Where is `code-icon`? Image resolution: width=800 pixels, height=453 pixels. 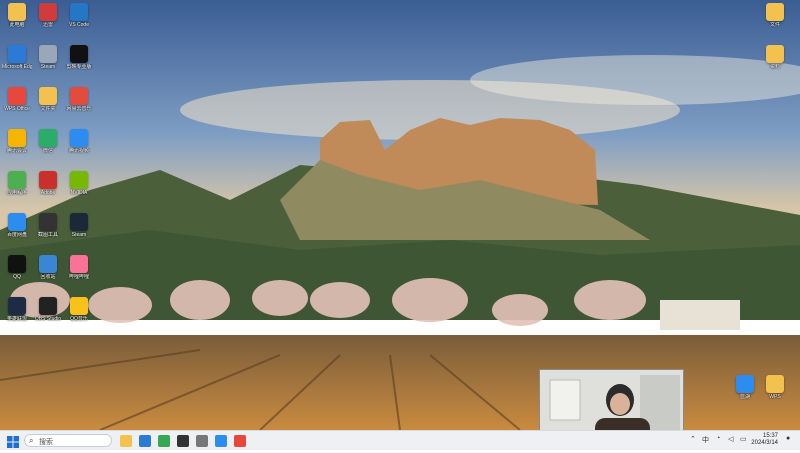 code-icon is located at coordinates (79, 12).